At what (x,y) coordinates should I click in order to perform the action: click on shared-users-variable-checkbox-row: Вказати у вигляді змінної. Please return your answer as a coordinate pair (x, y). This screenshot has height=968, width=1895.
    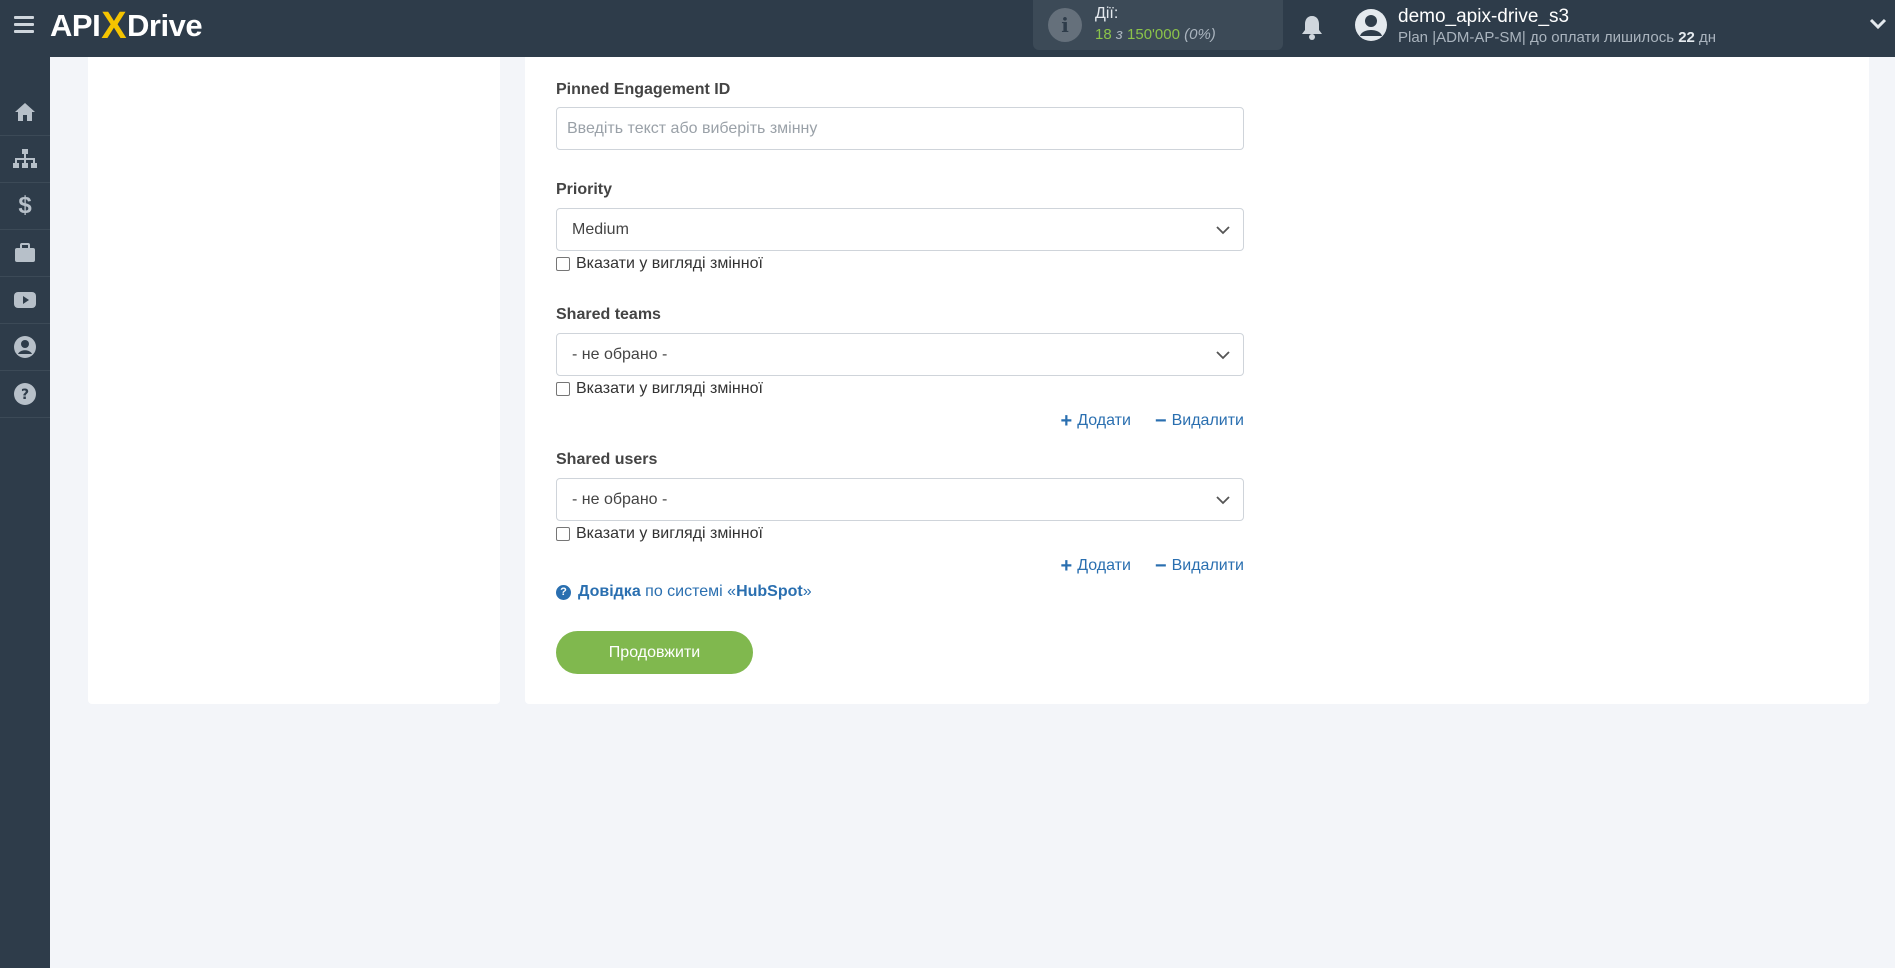
    Looking at the image, I should click on (659, 534).